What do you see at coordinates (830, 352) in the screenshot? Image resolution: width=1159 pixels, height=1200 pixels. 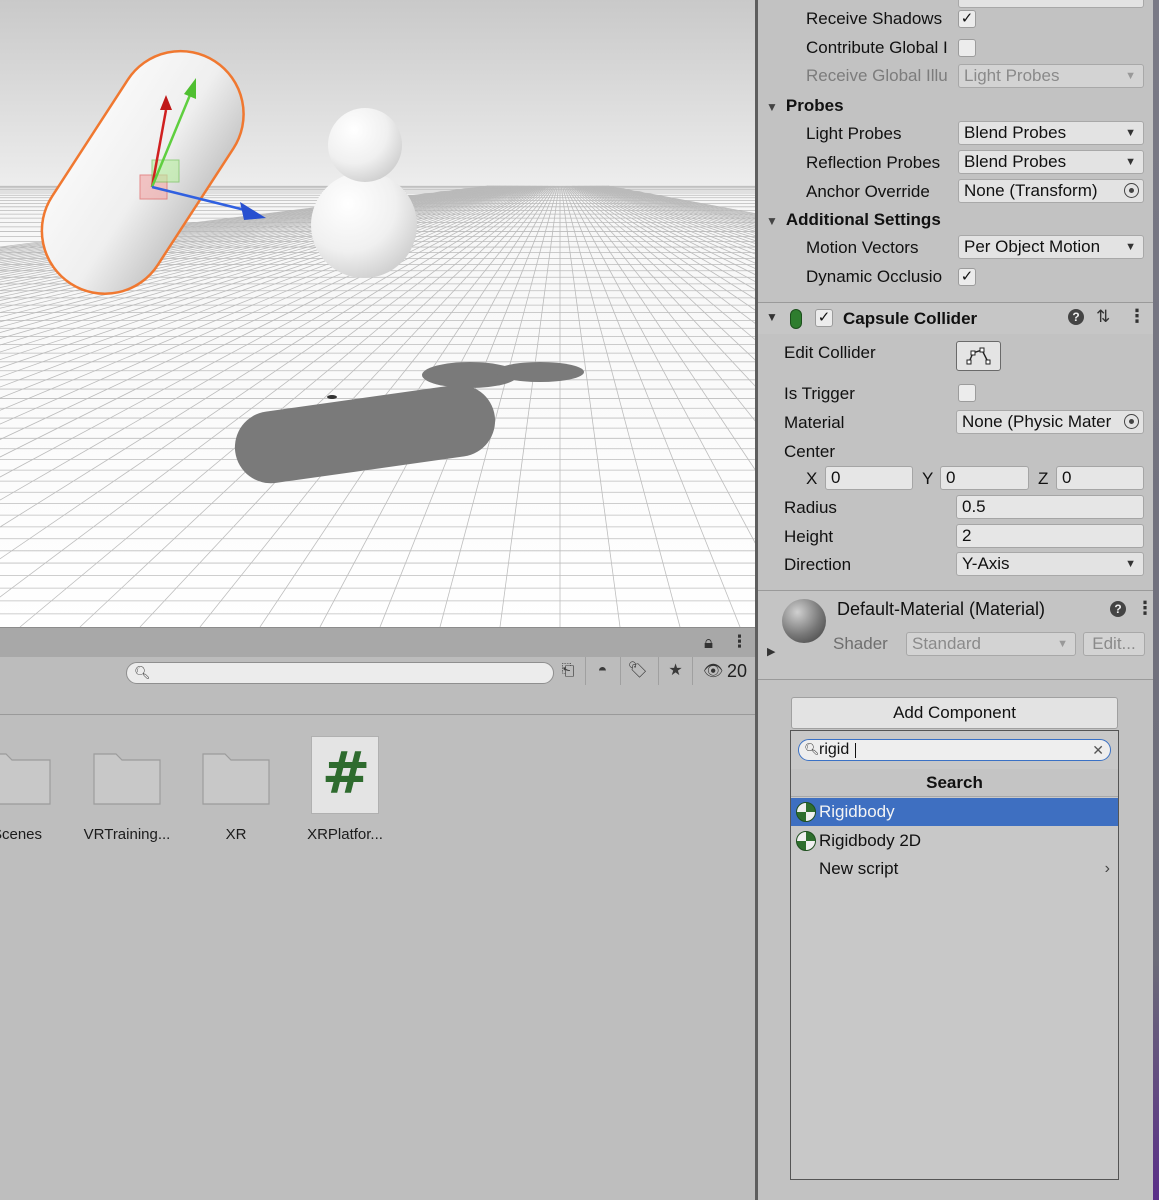 I see `edit-collider-label: Edit Collider` at bounding box center [830, 352].